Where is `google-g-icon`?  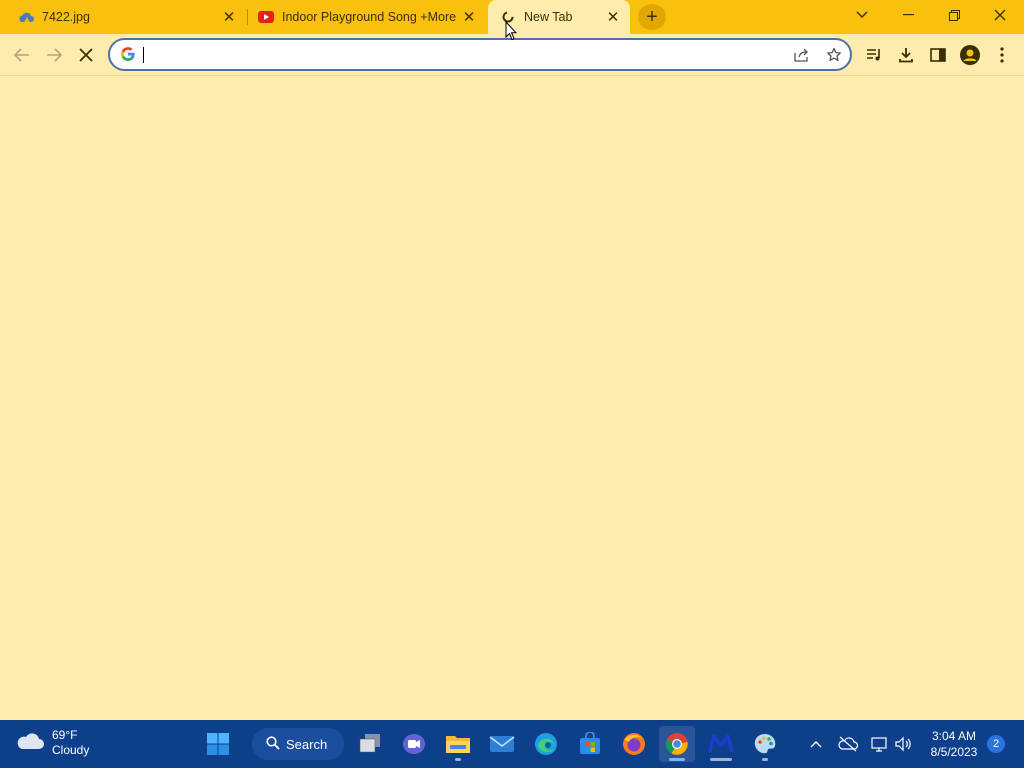
google-g-icon is located at coordinates (128, 54).